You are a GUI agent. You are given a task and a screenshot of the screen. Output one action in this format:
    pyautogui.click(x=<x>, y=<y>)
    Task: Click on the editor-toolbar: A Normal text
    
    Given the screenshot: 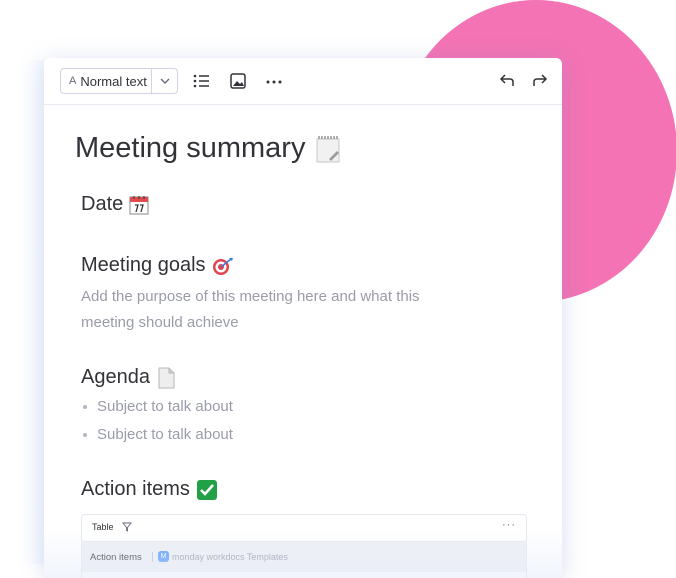 What is the action you would take?
    pyautogui.click(x=303, y=81)
    